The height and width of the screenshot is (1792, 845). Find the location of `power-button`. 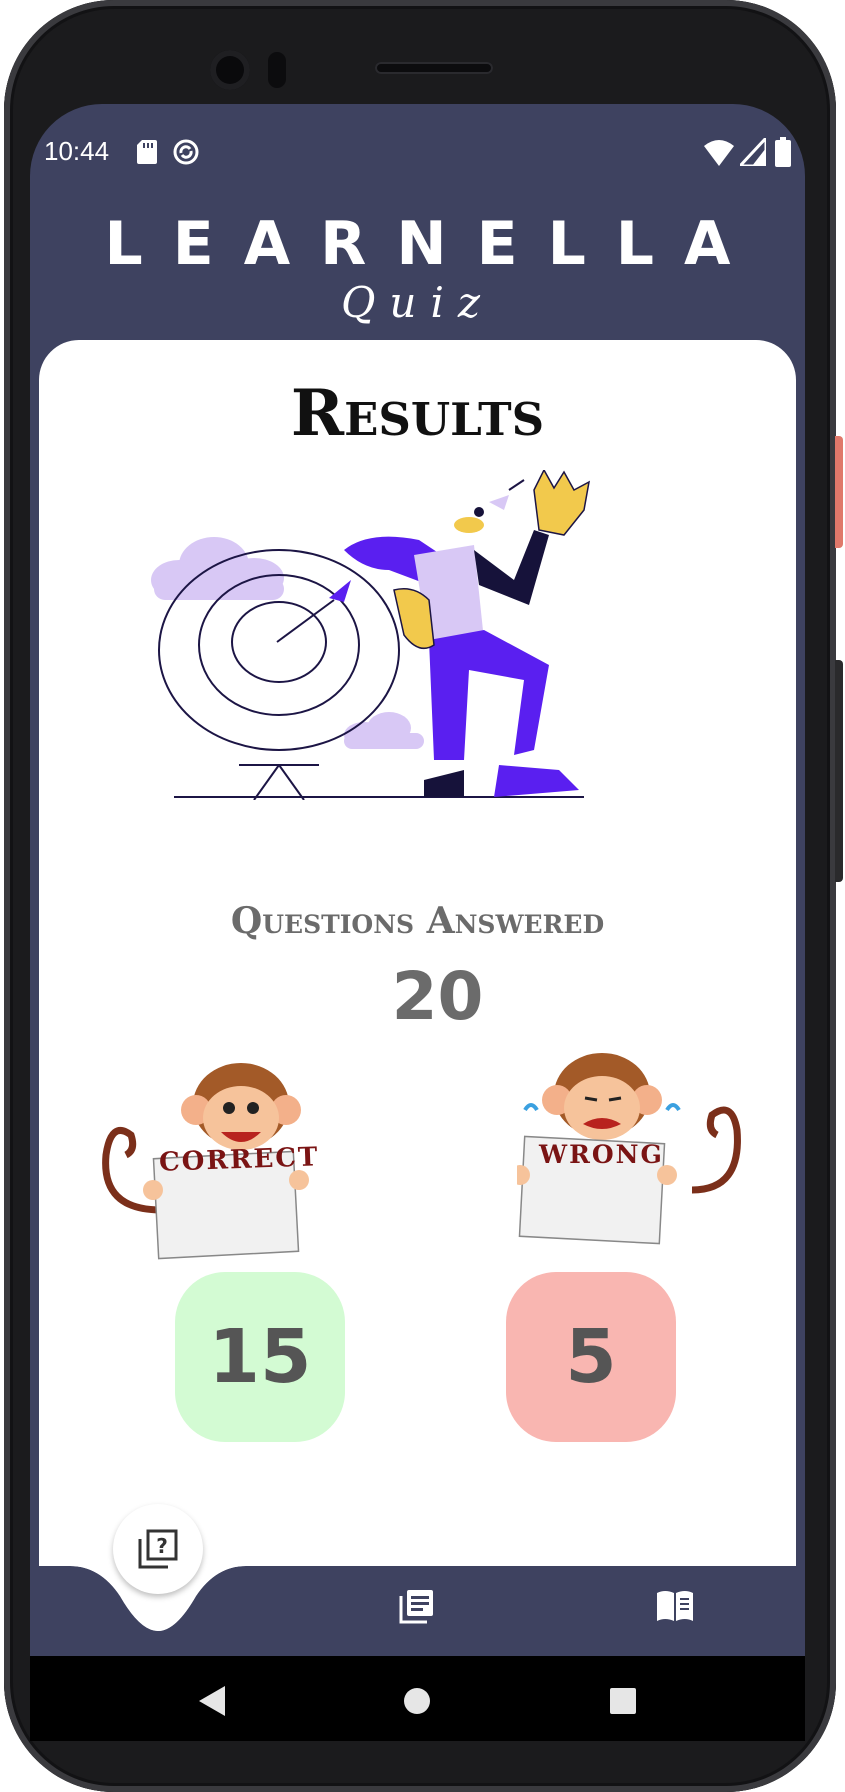

power-button is located at coordinates (839, 492).